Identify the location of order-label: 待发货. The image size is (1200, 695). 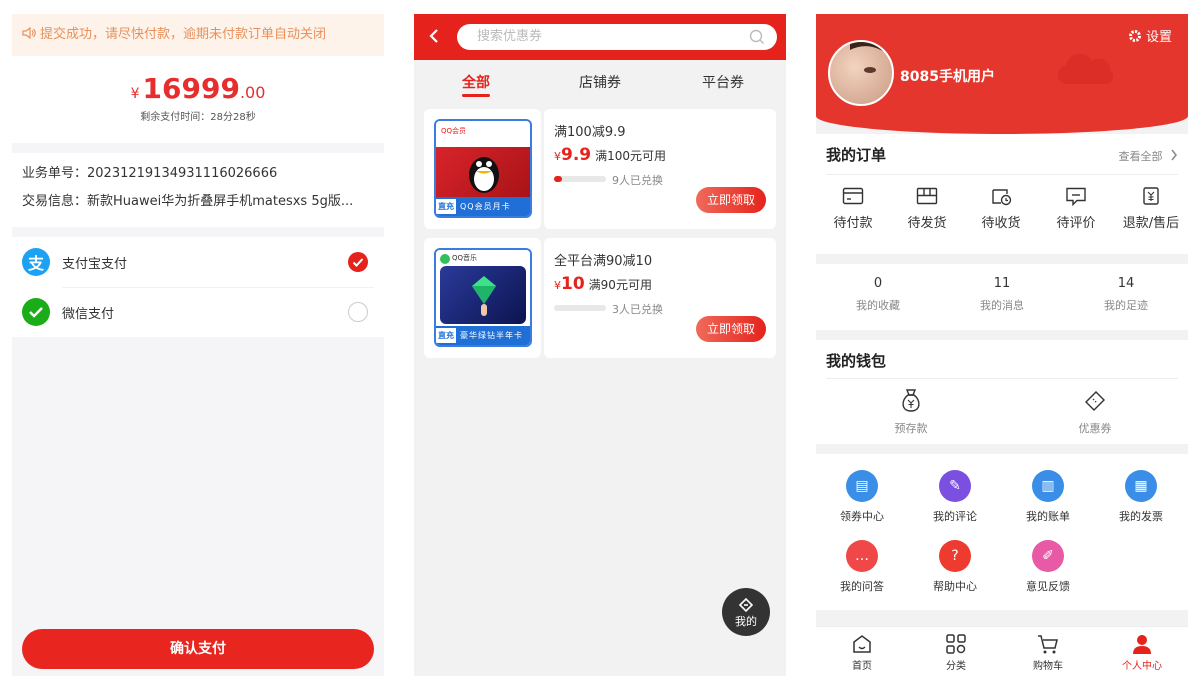
(927, 223).